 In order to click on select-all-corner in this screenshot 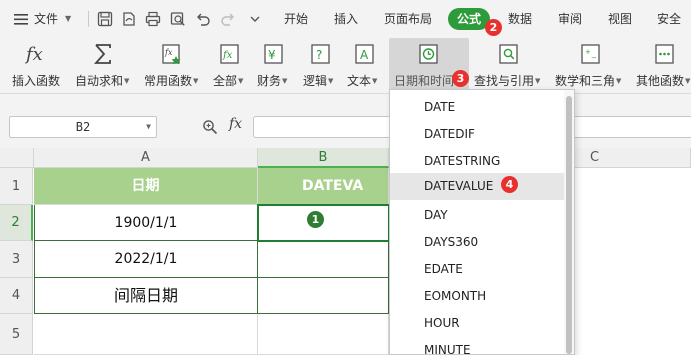, I will do `click(17, 158)`.